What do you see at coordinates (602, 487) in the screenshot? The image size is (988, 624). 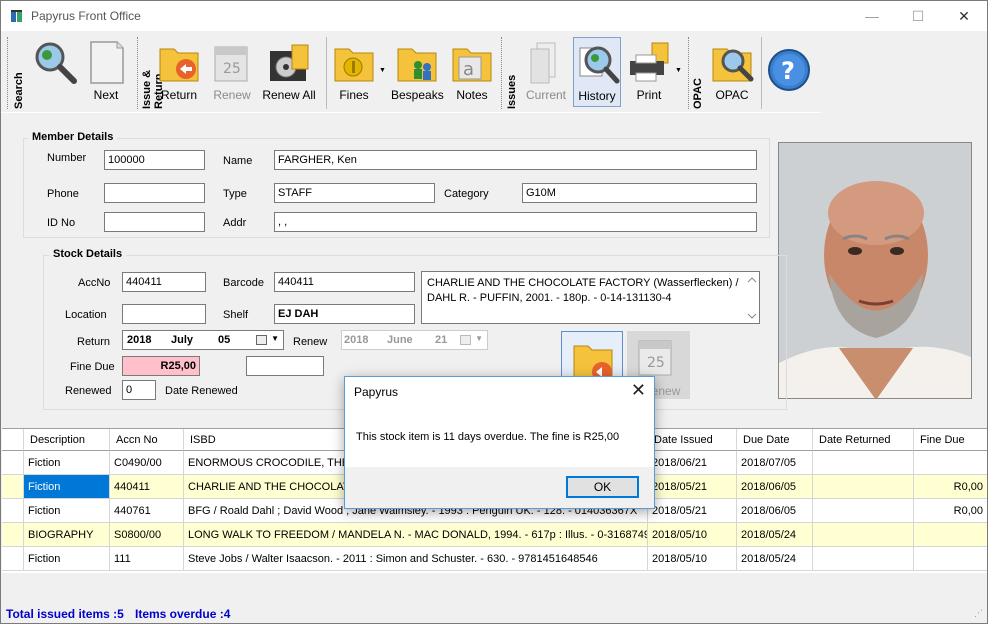 I see `dialog-ok-button: OK` at bounding box center [602, 487].